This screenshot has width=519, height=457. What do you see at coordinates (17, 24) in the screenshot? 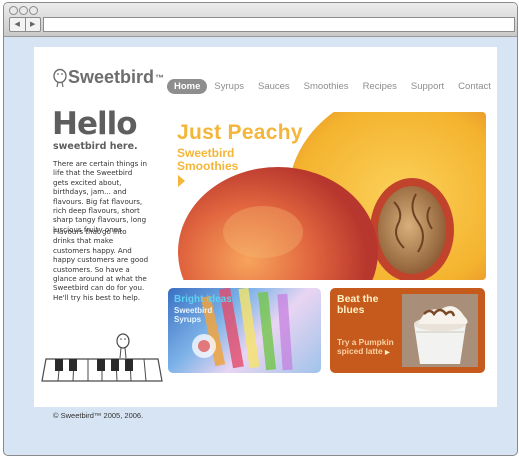
I see `back-button: ◀` at bounding box center [17, 24].